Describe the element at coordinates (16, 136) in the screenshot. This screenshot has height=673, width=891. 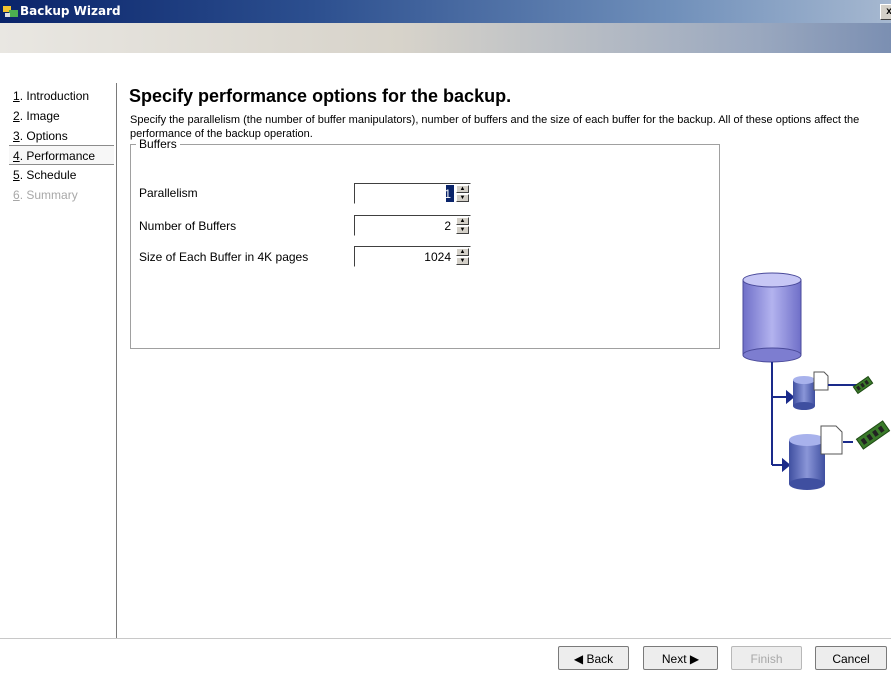
I see `step-number: 3` at that location.